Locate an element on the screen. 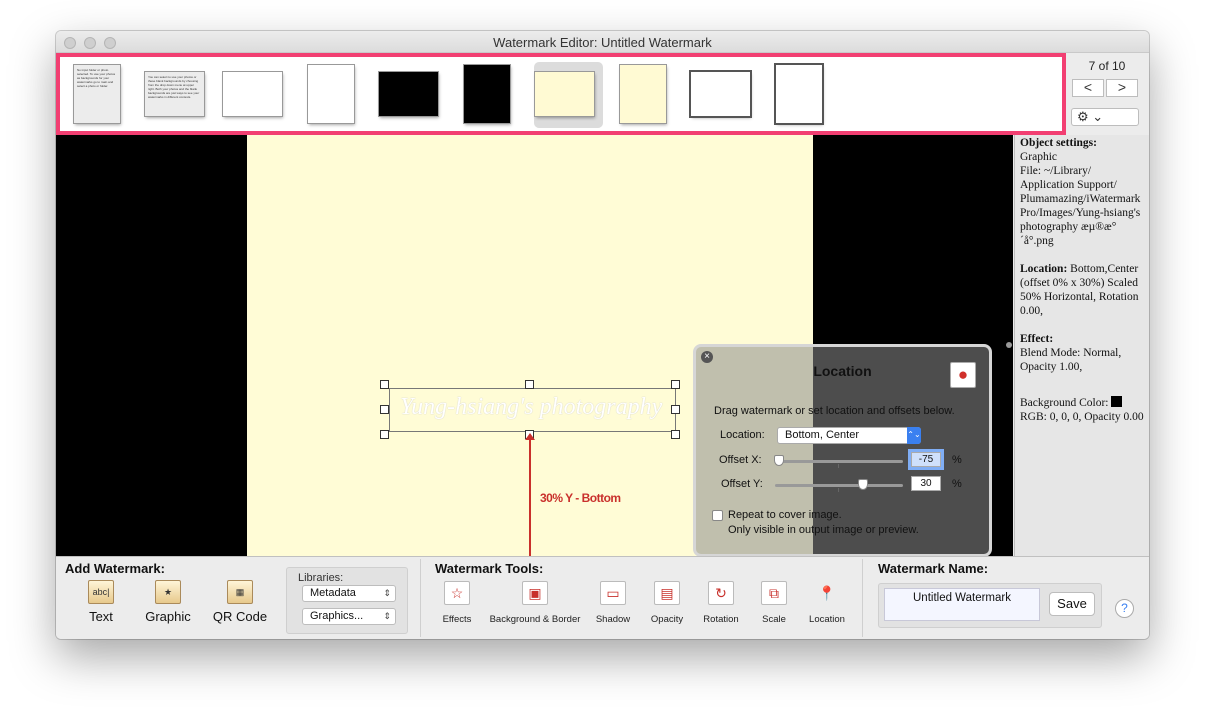 Image resolution: width=1205 pixels, height=719 pixels. save-button: Save is located at coordinates (1072, 604).